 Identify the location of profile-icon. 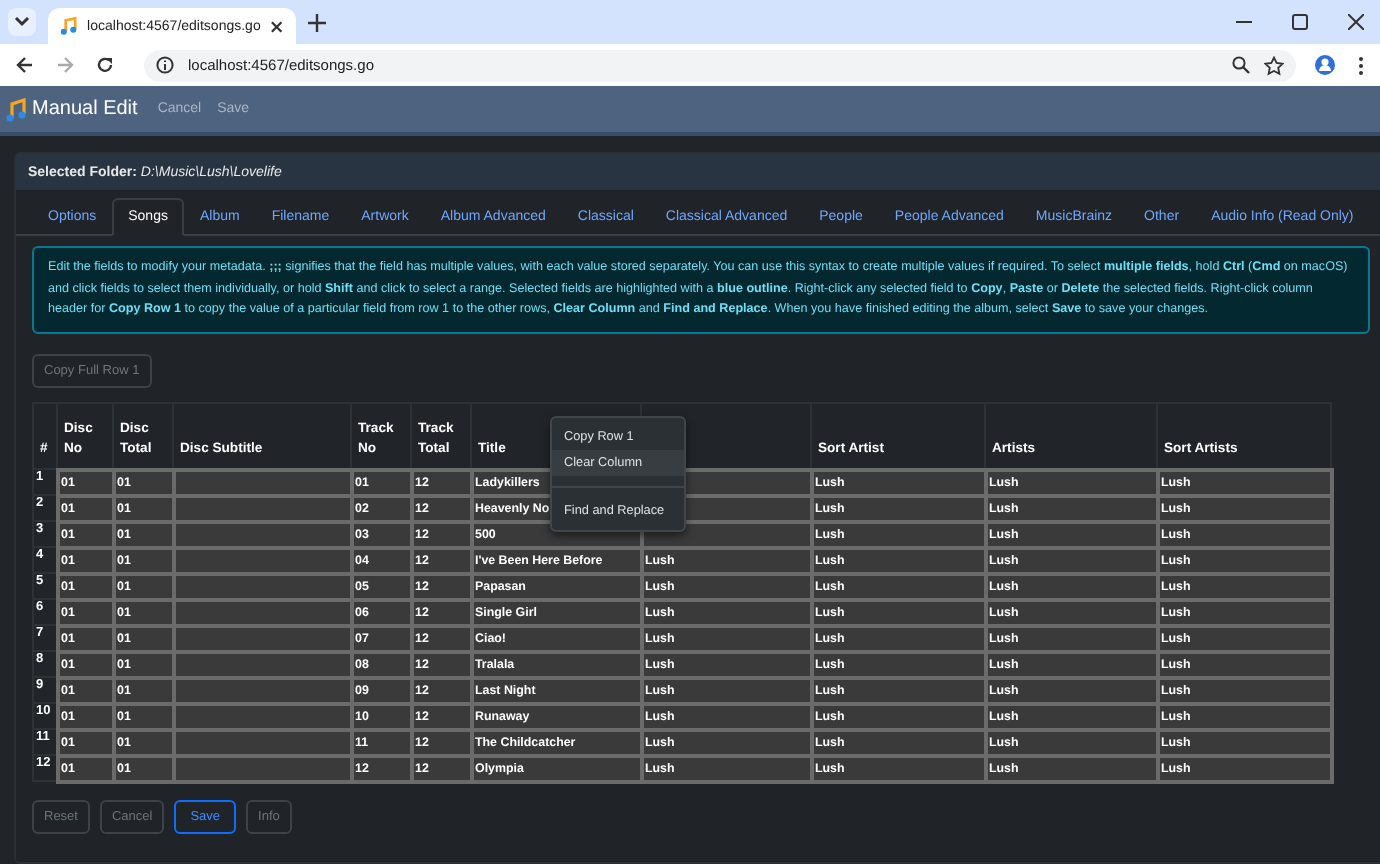
(1325, 65).